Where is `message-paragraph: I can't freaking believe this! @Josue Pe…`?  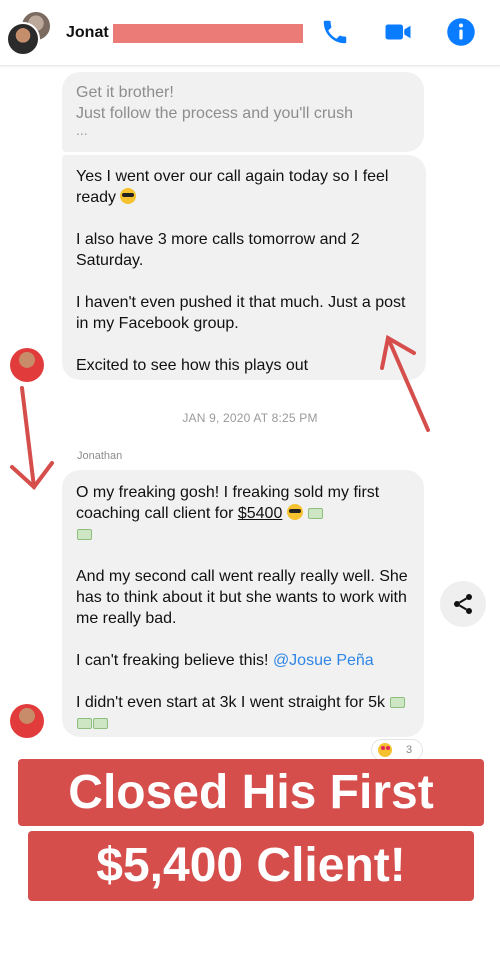
message-paragraph: I can't freaking believe this! @Josue Pe… is located at coordinates (225, 660).